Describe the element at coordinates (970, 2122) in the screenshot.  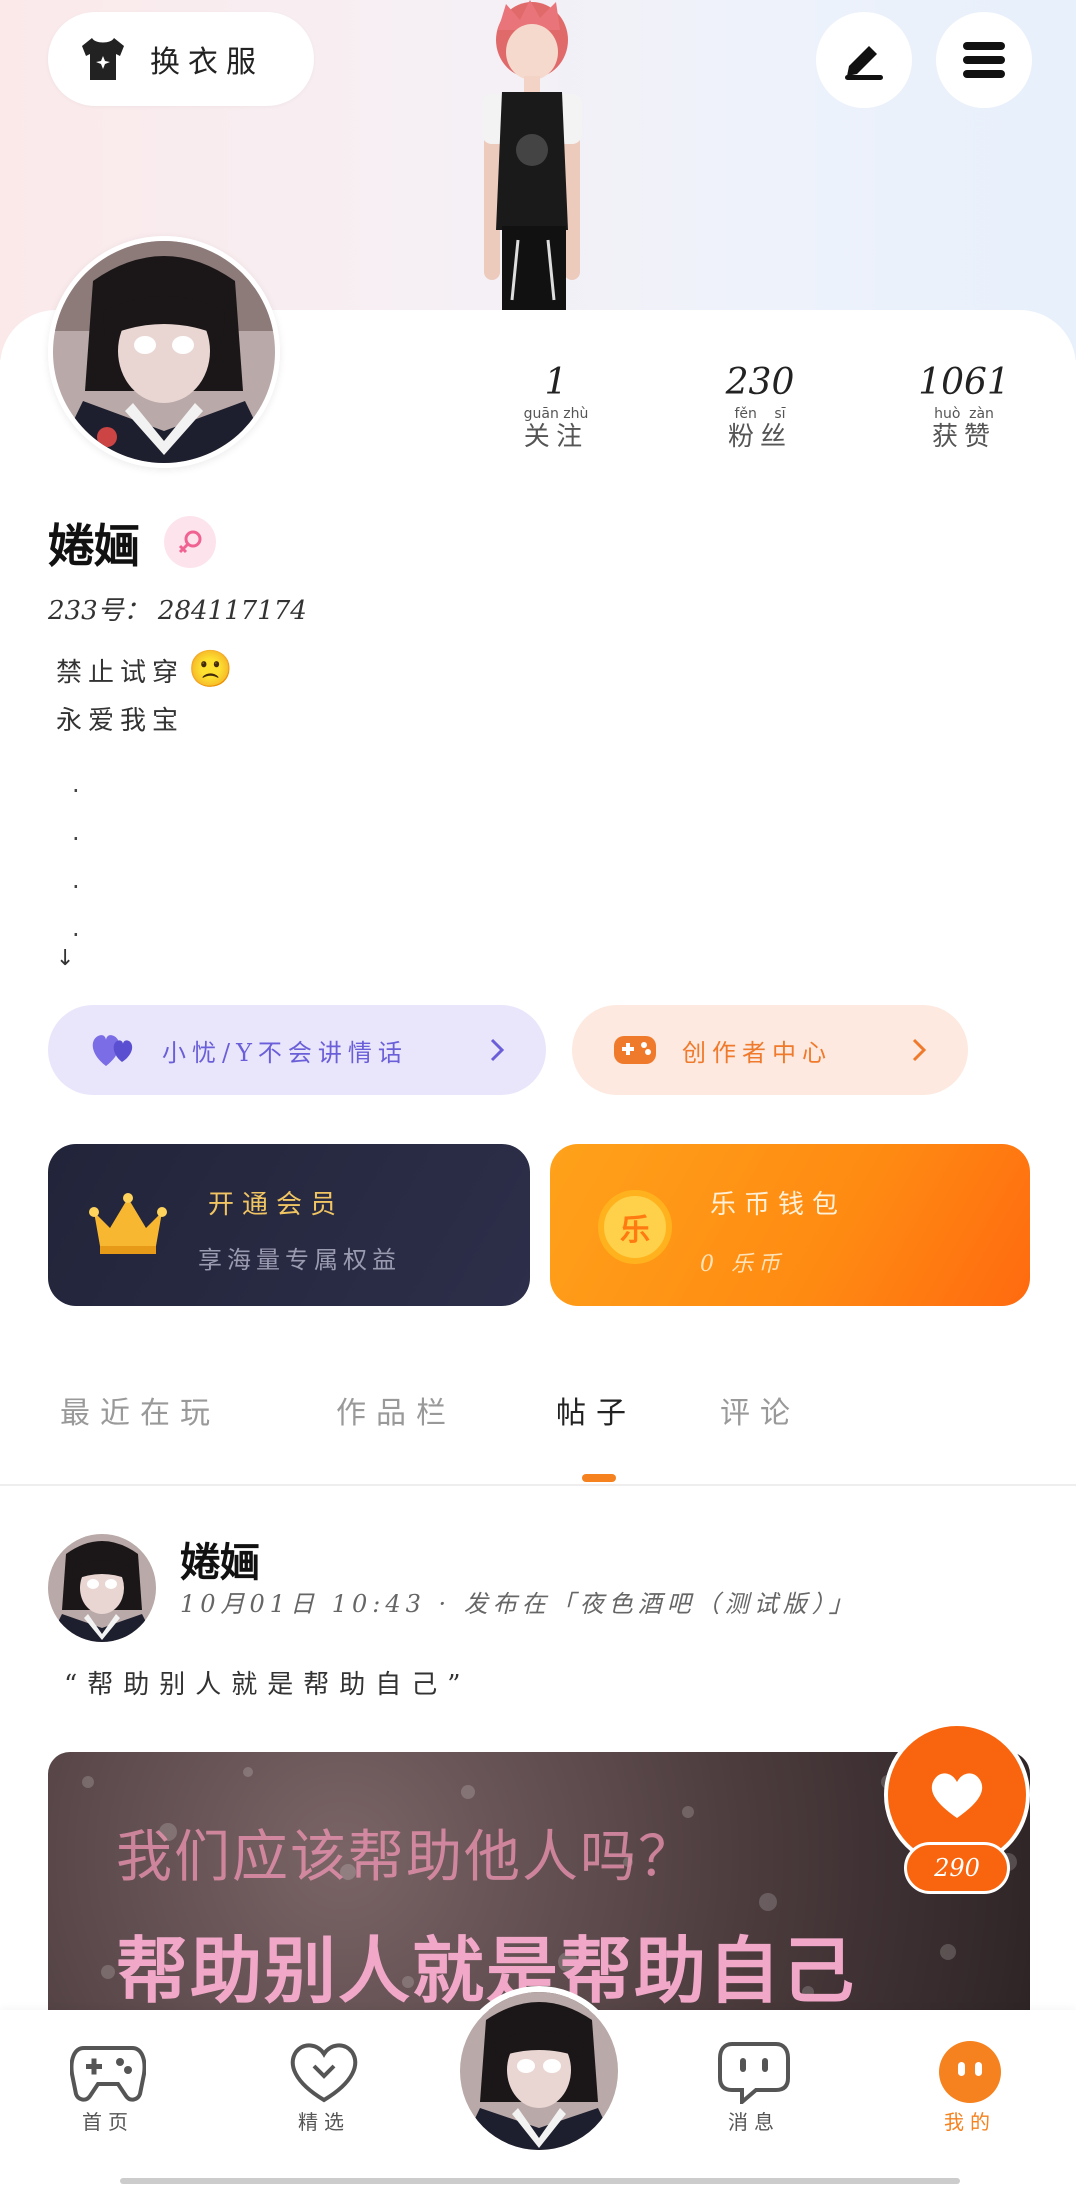
I see `nav-me-label: 我的` at that location.